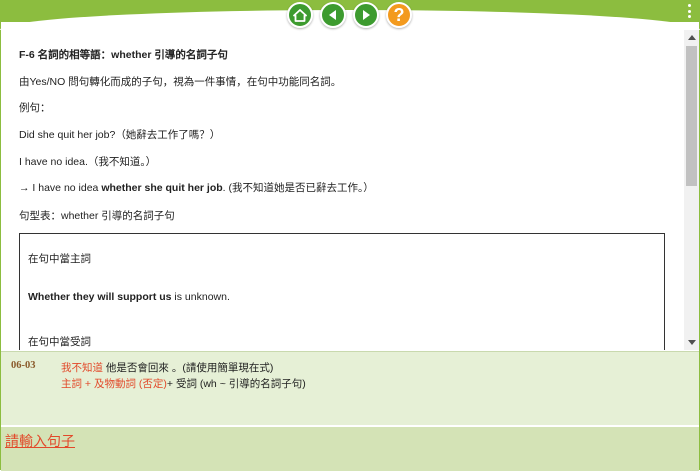  Describe the element at coordinates (23, 365) in the screenshot. I see `exercise-number: 06-03` at that location.